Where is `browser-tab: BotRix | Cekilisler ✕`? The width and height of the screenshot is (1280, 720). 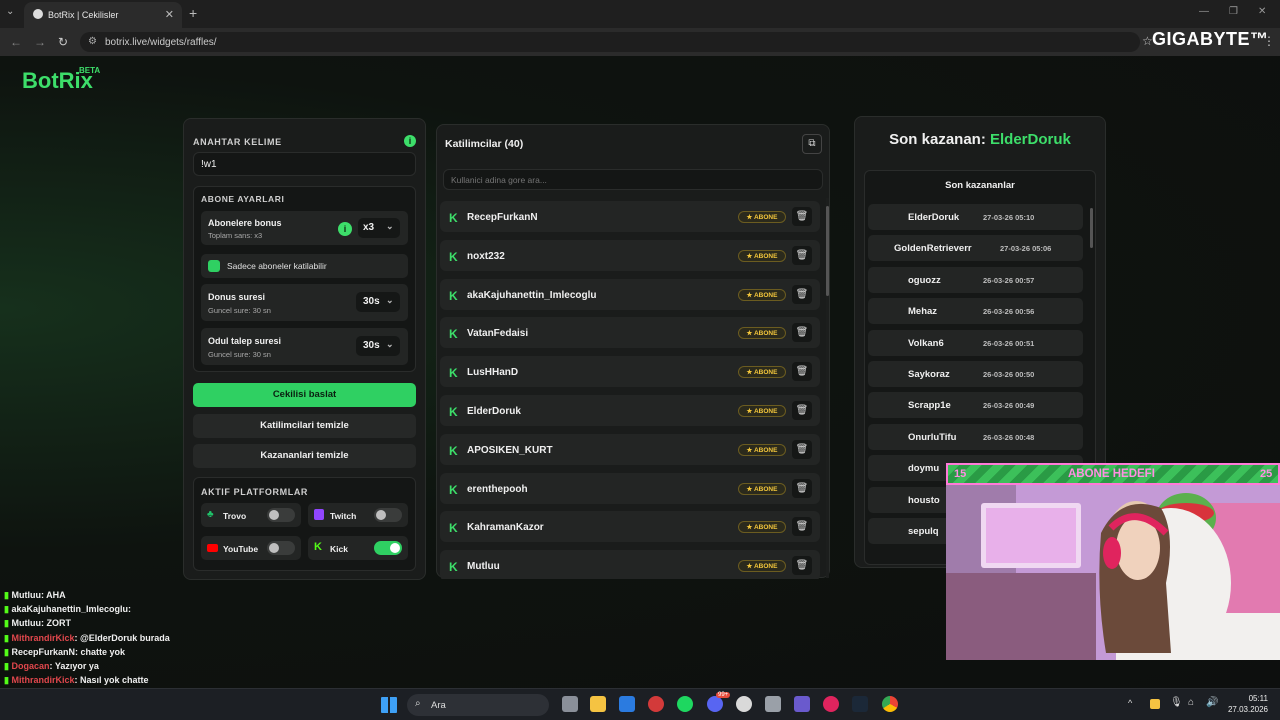 browser-tab: BotRix | Cekilisler ✕ is located at coordinates (103, 15).